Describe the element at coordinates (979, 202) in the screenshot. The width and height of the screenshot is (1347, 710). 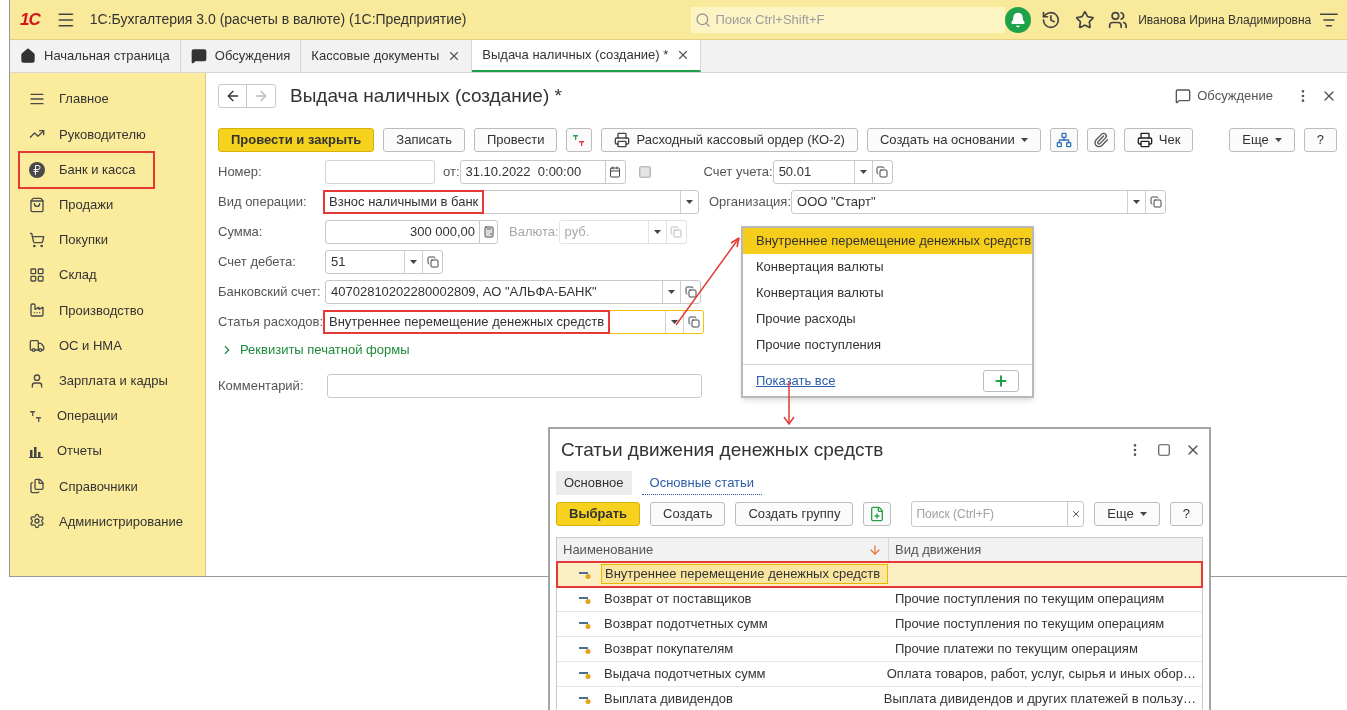
I see `select-field: ООО "Старт"` at that location.